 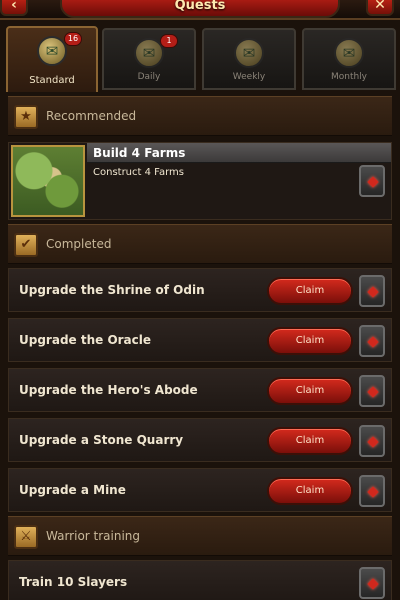 I want to click on list-item: Upgrade the Shrine of Odin Claim, so click(x=200, y=290).